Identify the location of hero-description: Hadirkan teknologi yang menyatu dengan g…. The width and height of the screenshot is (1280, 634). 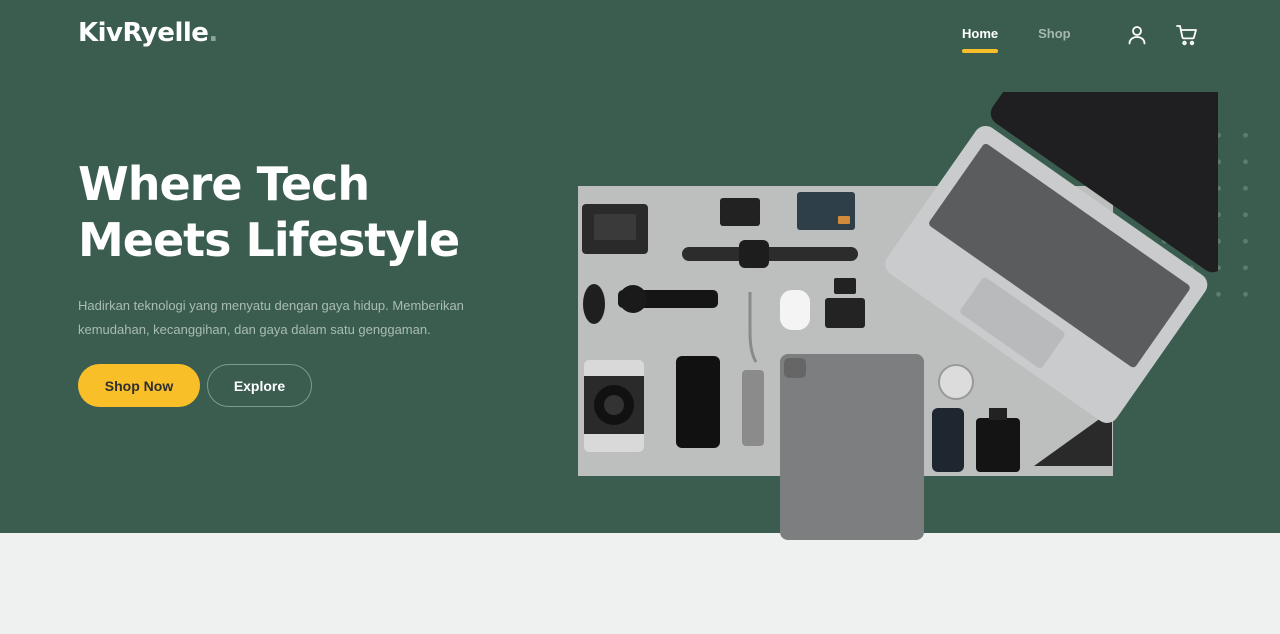
(271, 317).